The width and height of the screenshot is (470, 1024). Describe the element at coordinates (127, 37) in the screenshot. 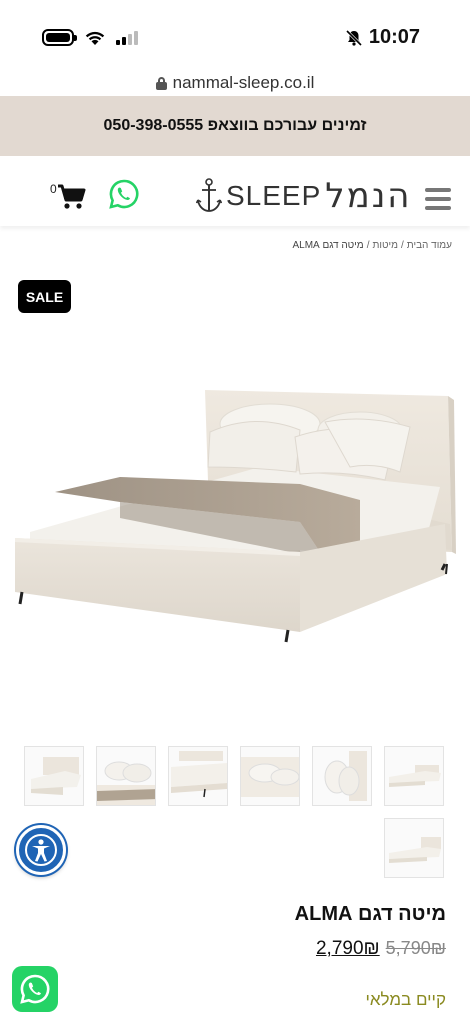

I see `cellular-signal-icon` at that location.